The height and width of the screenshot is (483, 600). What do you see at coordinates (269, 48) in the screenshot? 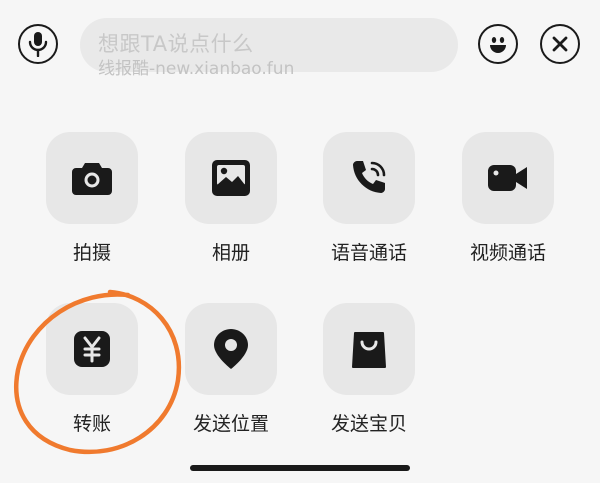
I see `message-input: 想跟TA说点什么 线报酷-new.xianbao.fun` at bounding box center [269, 48].